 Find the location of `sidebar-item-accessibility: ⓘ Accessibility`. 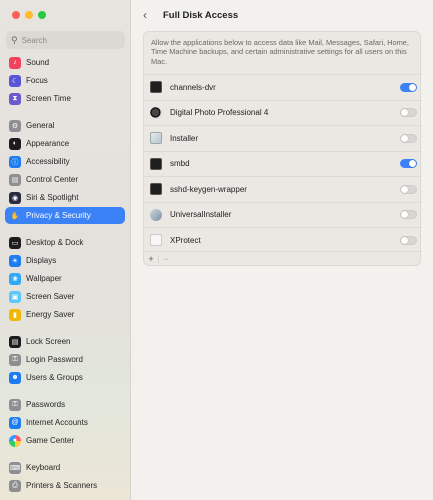

sidebar-item-accessibility: ⓘ Accessibility is located at coordinates (65, 161).